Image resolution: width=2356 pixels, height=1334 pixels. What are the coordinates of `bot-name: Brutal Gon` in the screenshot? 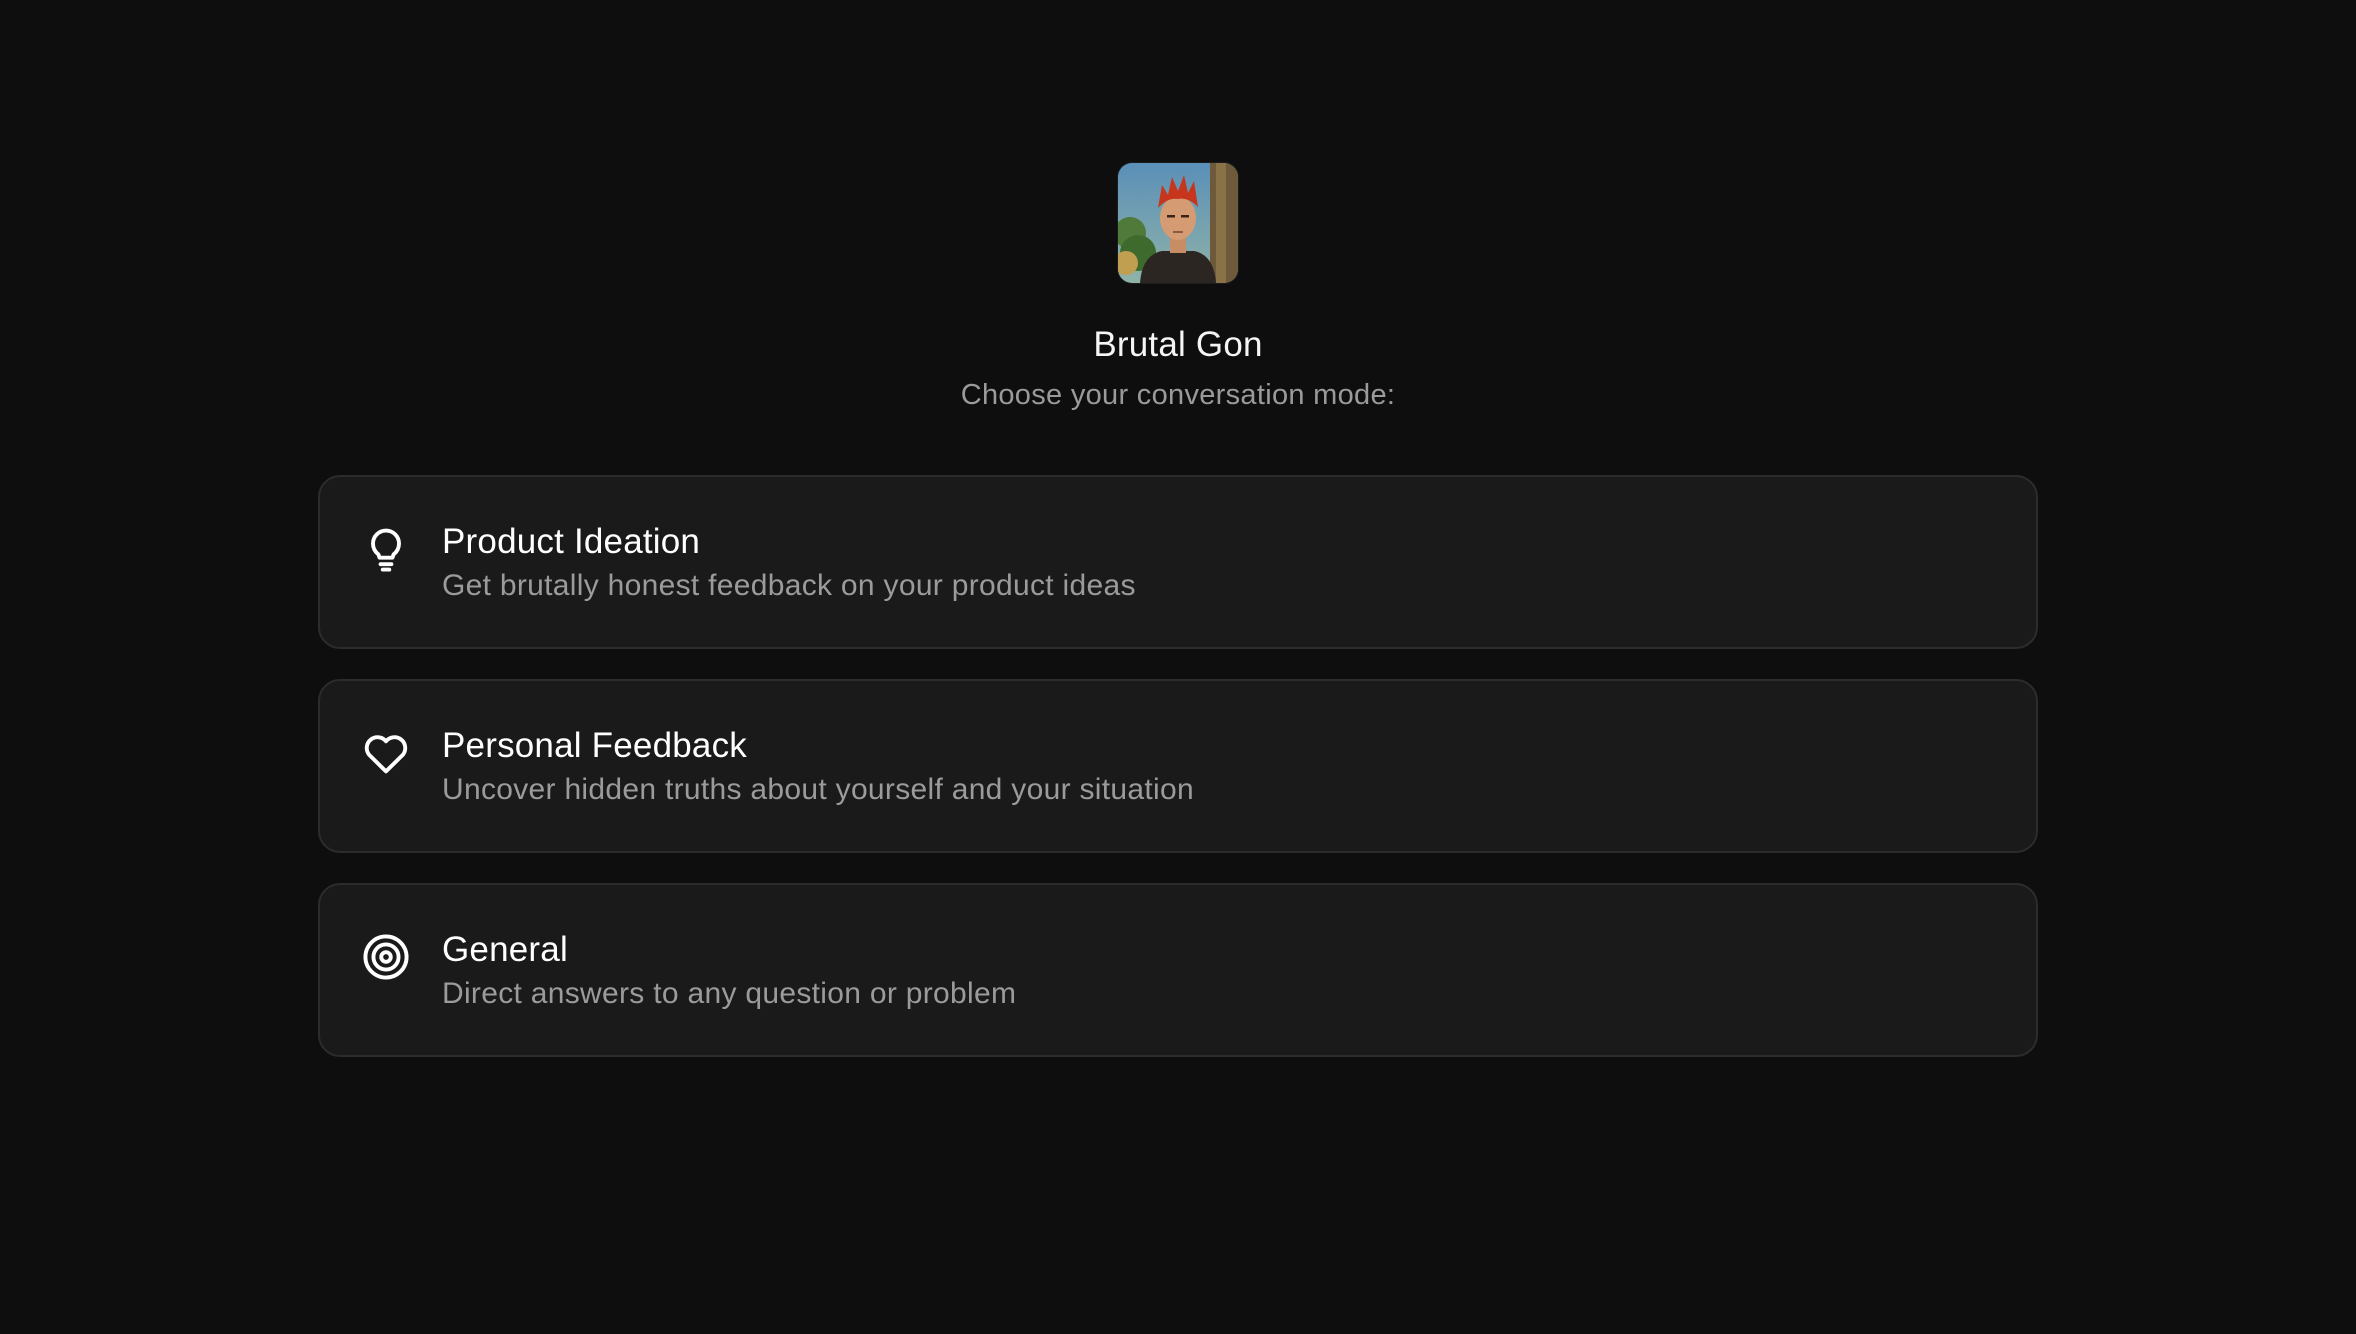 It's located at (1178, 344).